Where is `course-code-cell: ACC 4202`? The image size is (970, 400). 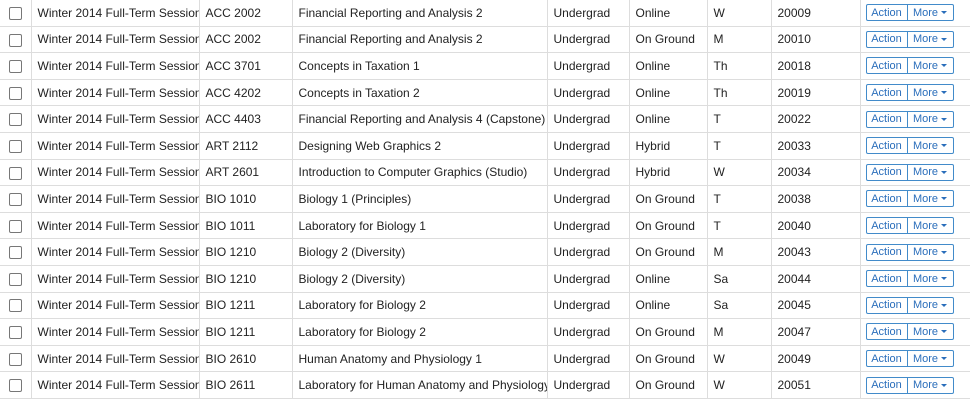 course-code-cell: ACC 4202 is located at coordinates (245, 92).